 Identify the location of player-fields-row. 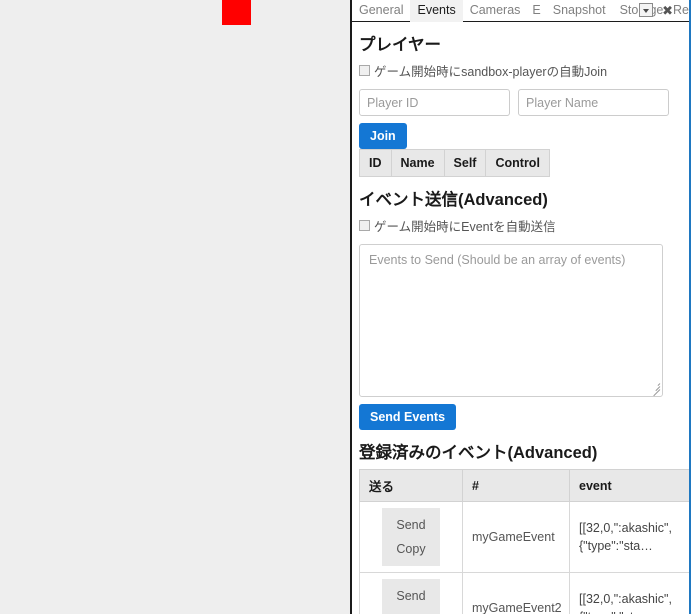
(524, 102).